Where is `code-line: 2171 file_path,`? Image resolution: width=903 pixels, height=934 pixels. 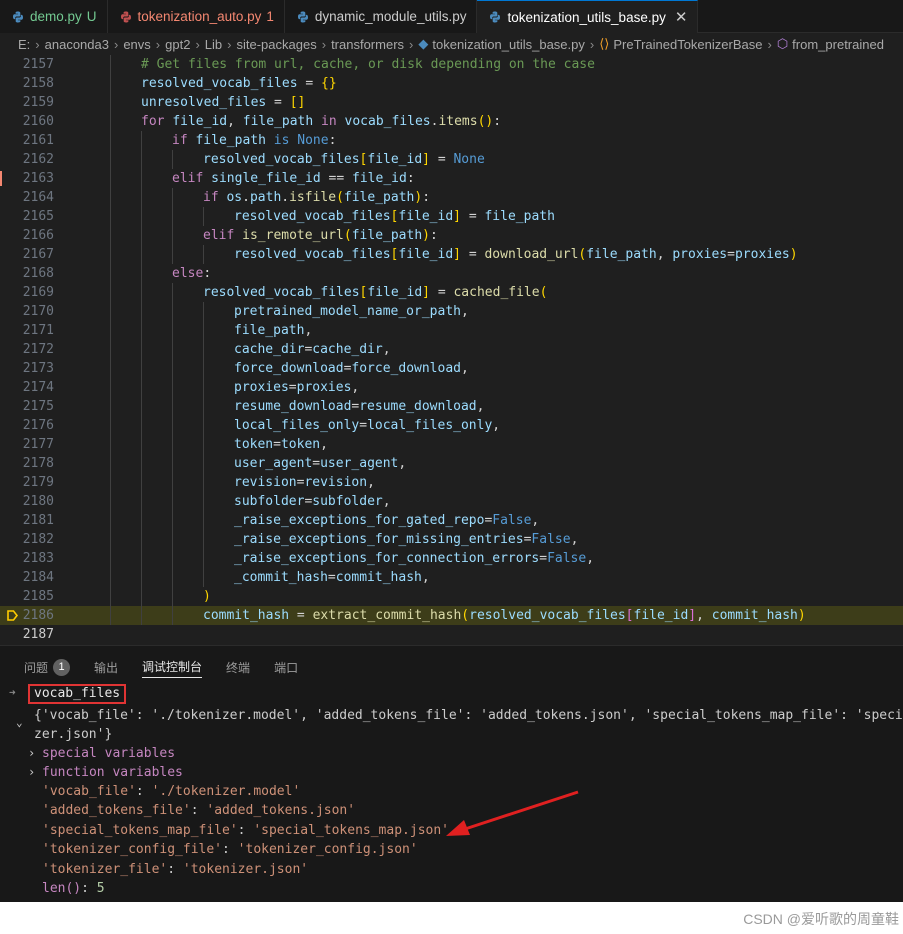
code-line: 2171 file_path, is located at coordinates (451, 330).